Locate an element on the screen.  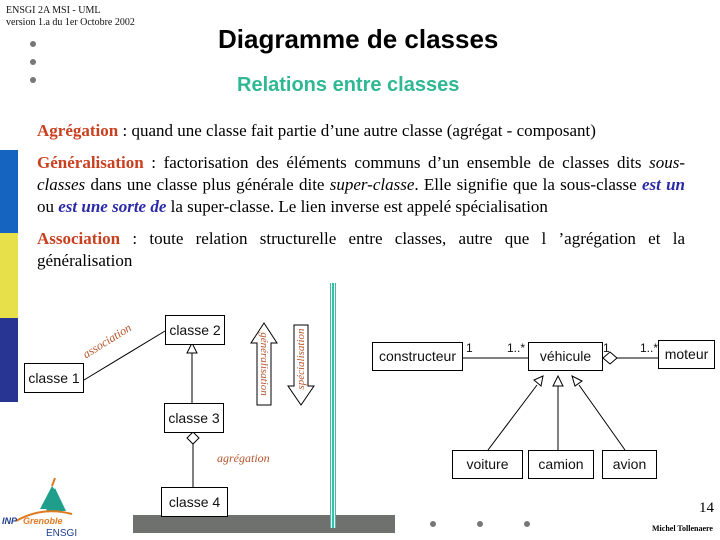
class-box: classe 4 is located at coordinates (194, 502).